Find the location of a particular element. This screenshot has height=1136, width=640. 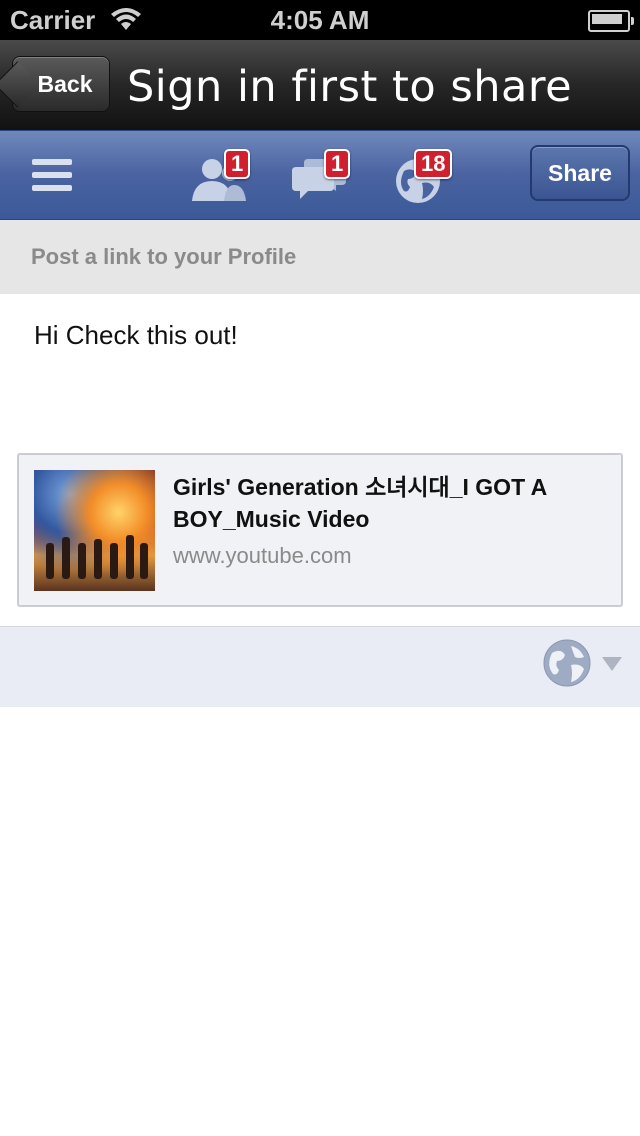

messages-badge: 1 is located at coordinates (337, 164).